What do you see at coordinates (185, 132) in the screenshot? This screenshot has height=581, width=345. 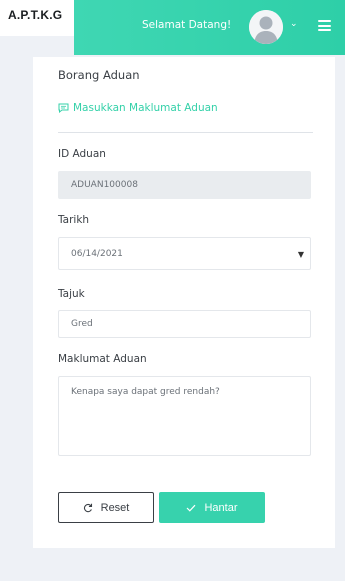 I see `divider` at bounding box center [185, 132].